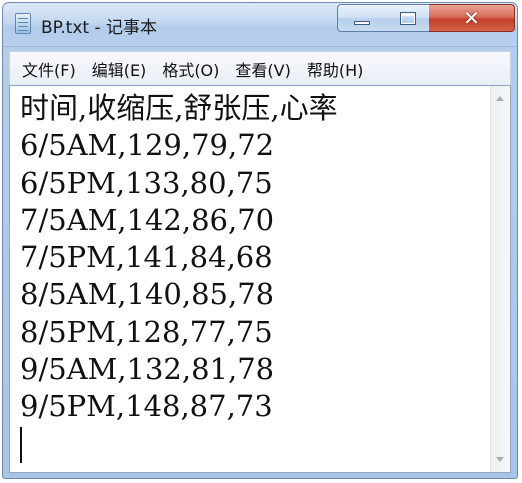  Describe the element at coordinates (335, 69) in the screenshot. I see `menu-help: 帮助(H)` at that location.